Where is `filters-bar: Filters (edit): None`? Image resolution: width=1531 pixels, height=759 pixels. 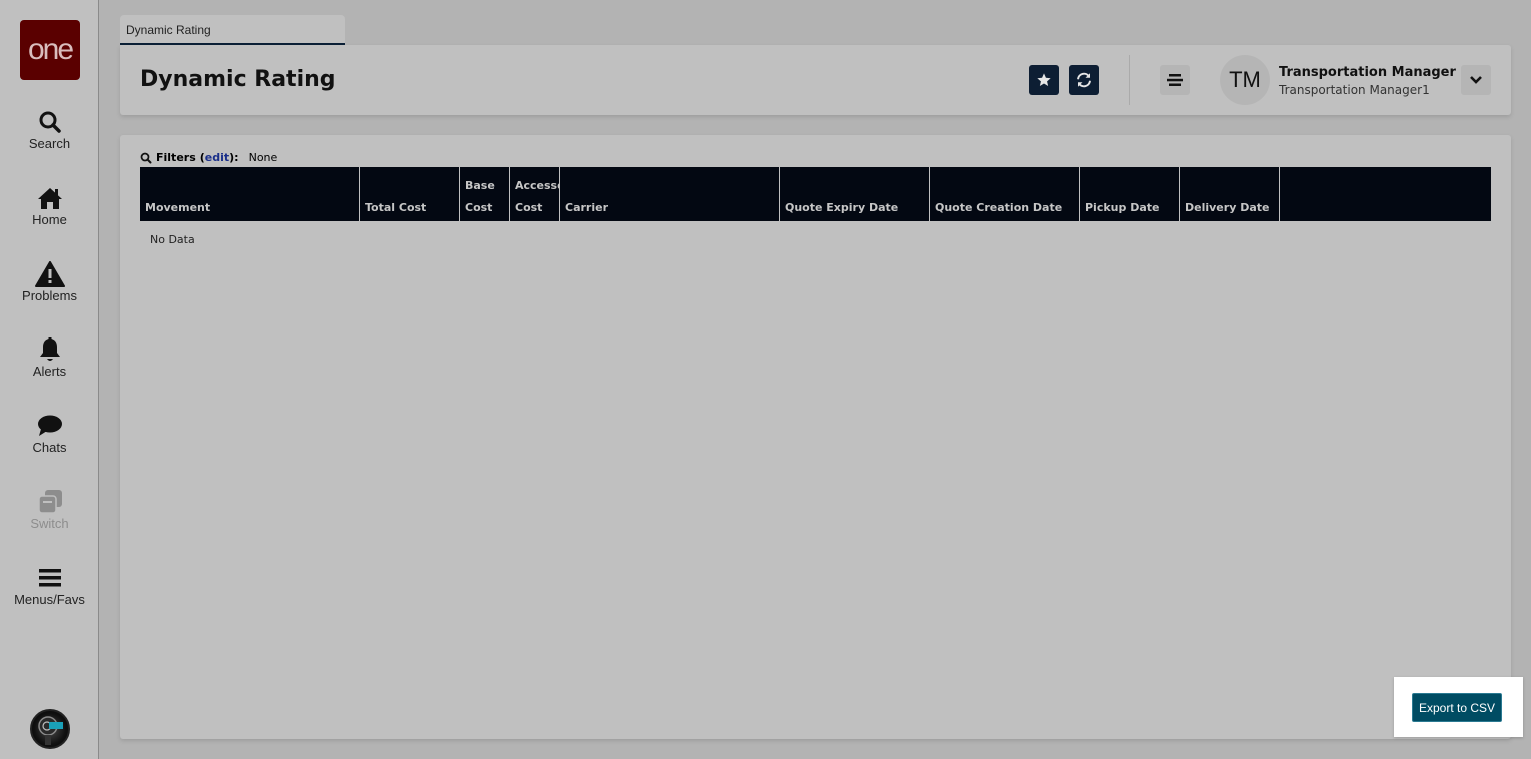
filters-bar: Filters (edit): None is located at coordinates (208, 157).